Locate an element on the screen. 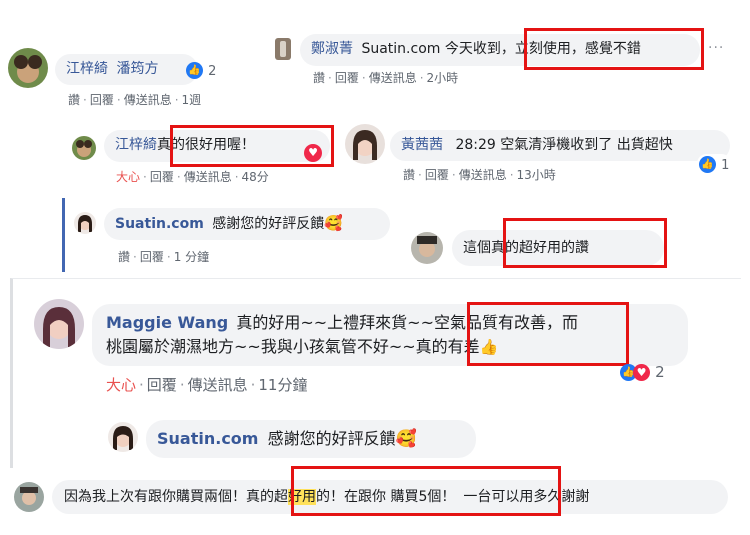  more-options-icon: ··· is located at coordinates (716, 48).